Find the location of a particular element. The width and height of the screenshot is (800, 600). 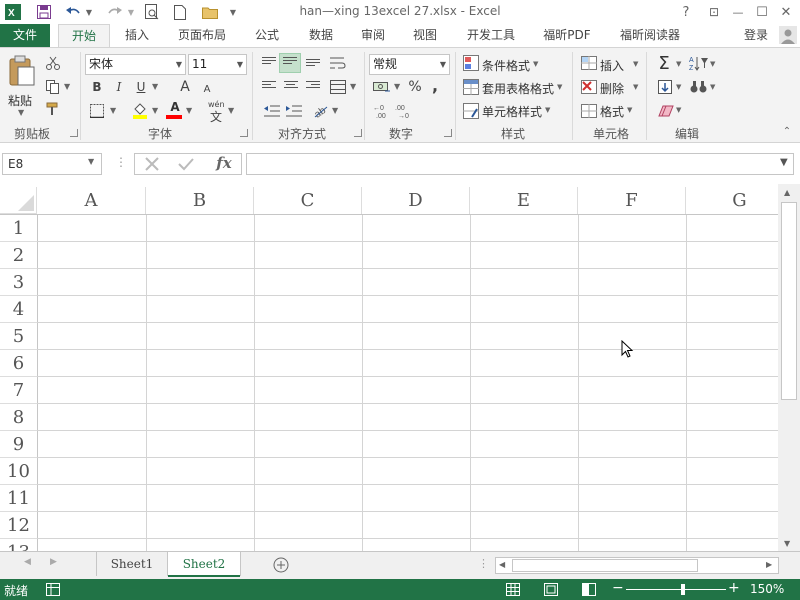

name-box: E8 is located at coordinates (52, 164).